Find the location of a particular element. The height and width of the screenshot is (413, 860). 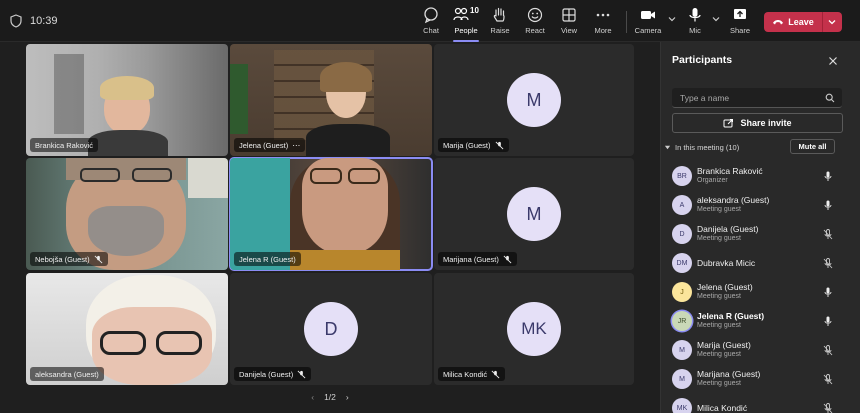

participant-nametag: Brankica Raković is located at coordinates (64, 145).